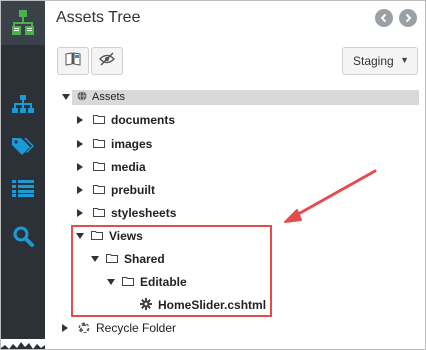  What do you see at coordinates (384, 18) in the screenshot?
I see `chevron-left-icon` at bounding box center [384, 18].